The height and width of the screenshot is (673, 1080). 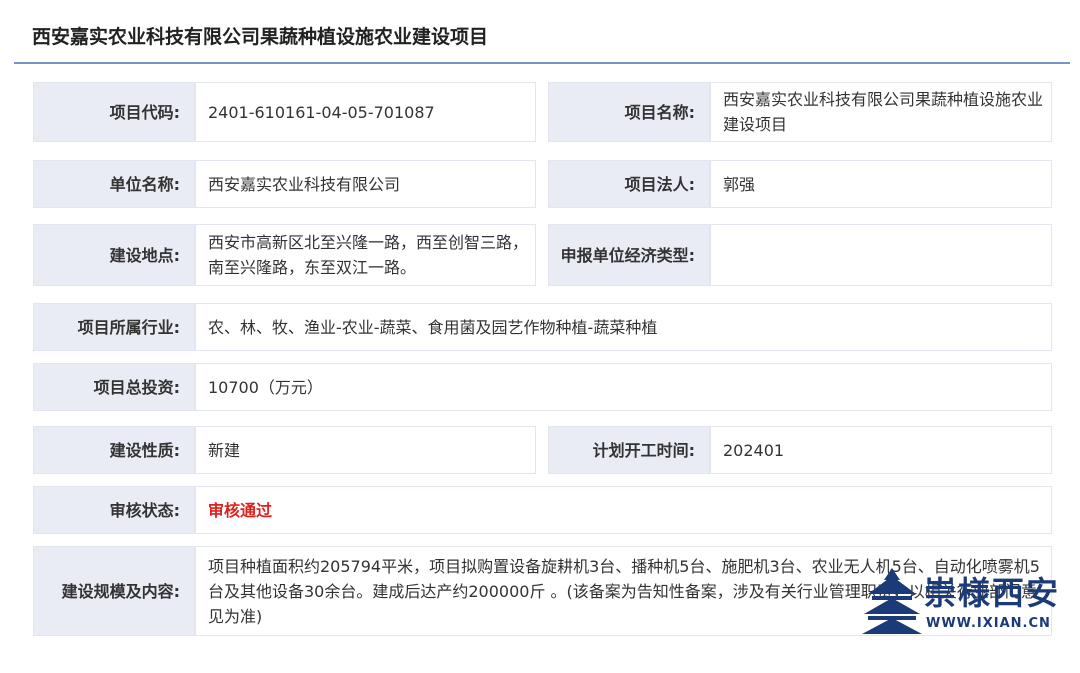 What do you see at coordinates (365, 184) in the screenshot?
I see `unit-name-value: 西安嘉实农业科技有限公司` at bounding box center [365, 184].